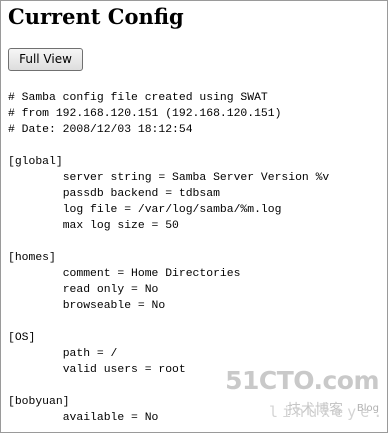  What do you see at coordinates (96, 16) in the screenshot?
I see `page-title: Current Config` at bounding box center [96, 16].